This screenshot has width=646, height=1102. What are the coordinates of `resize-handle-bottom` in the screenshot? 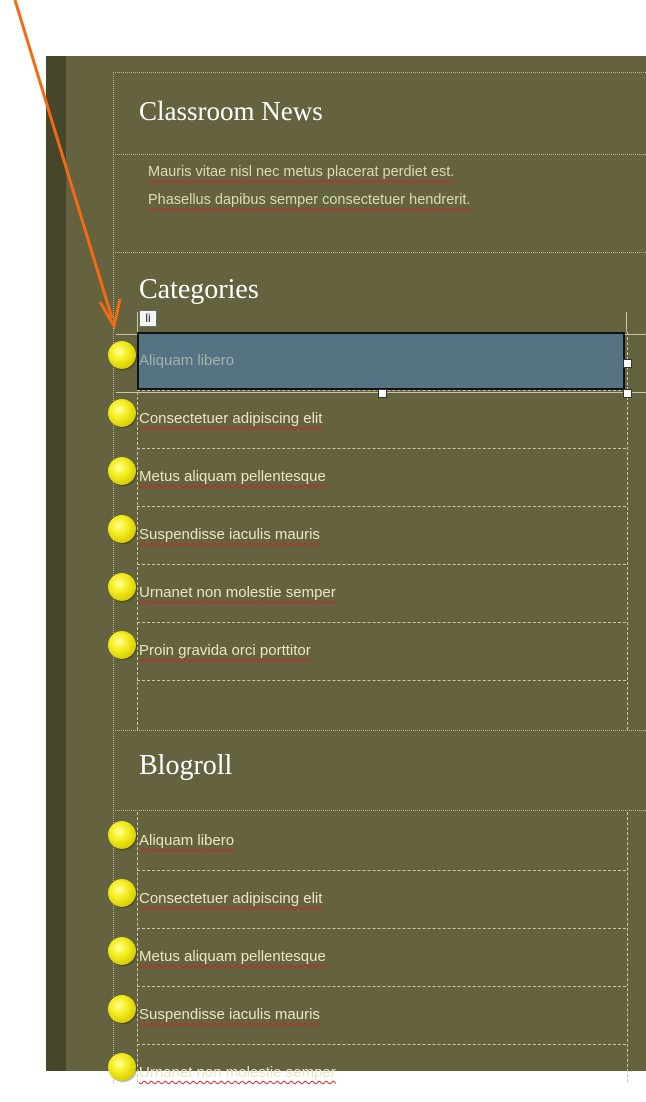 It's located at (382, 393).